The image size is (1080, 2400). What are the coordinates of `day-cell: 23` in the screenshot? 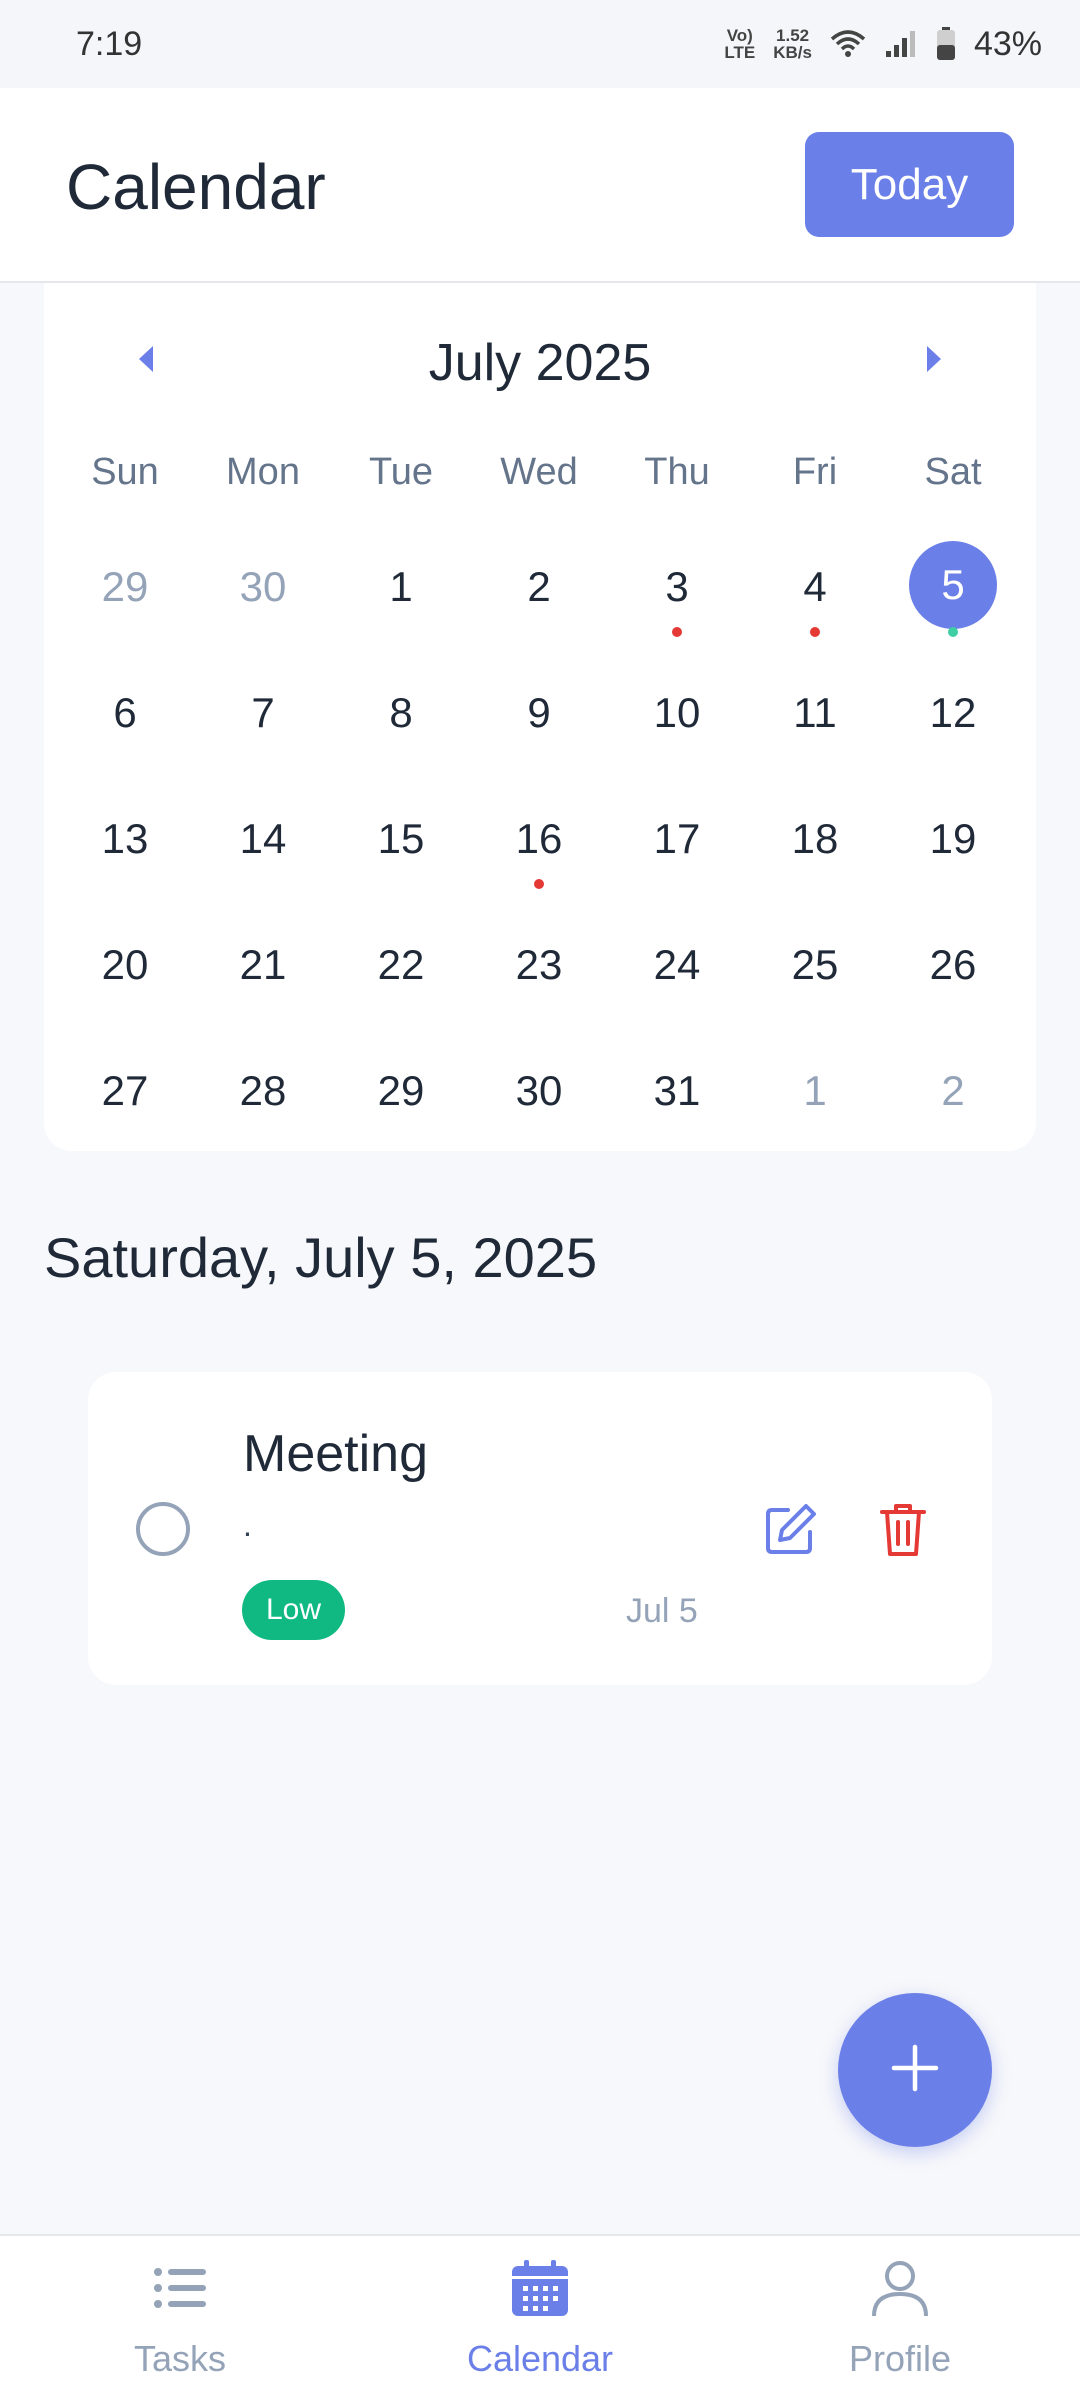 It's located at (539, 974).